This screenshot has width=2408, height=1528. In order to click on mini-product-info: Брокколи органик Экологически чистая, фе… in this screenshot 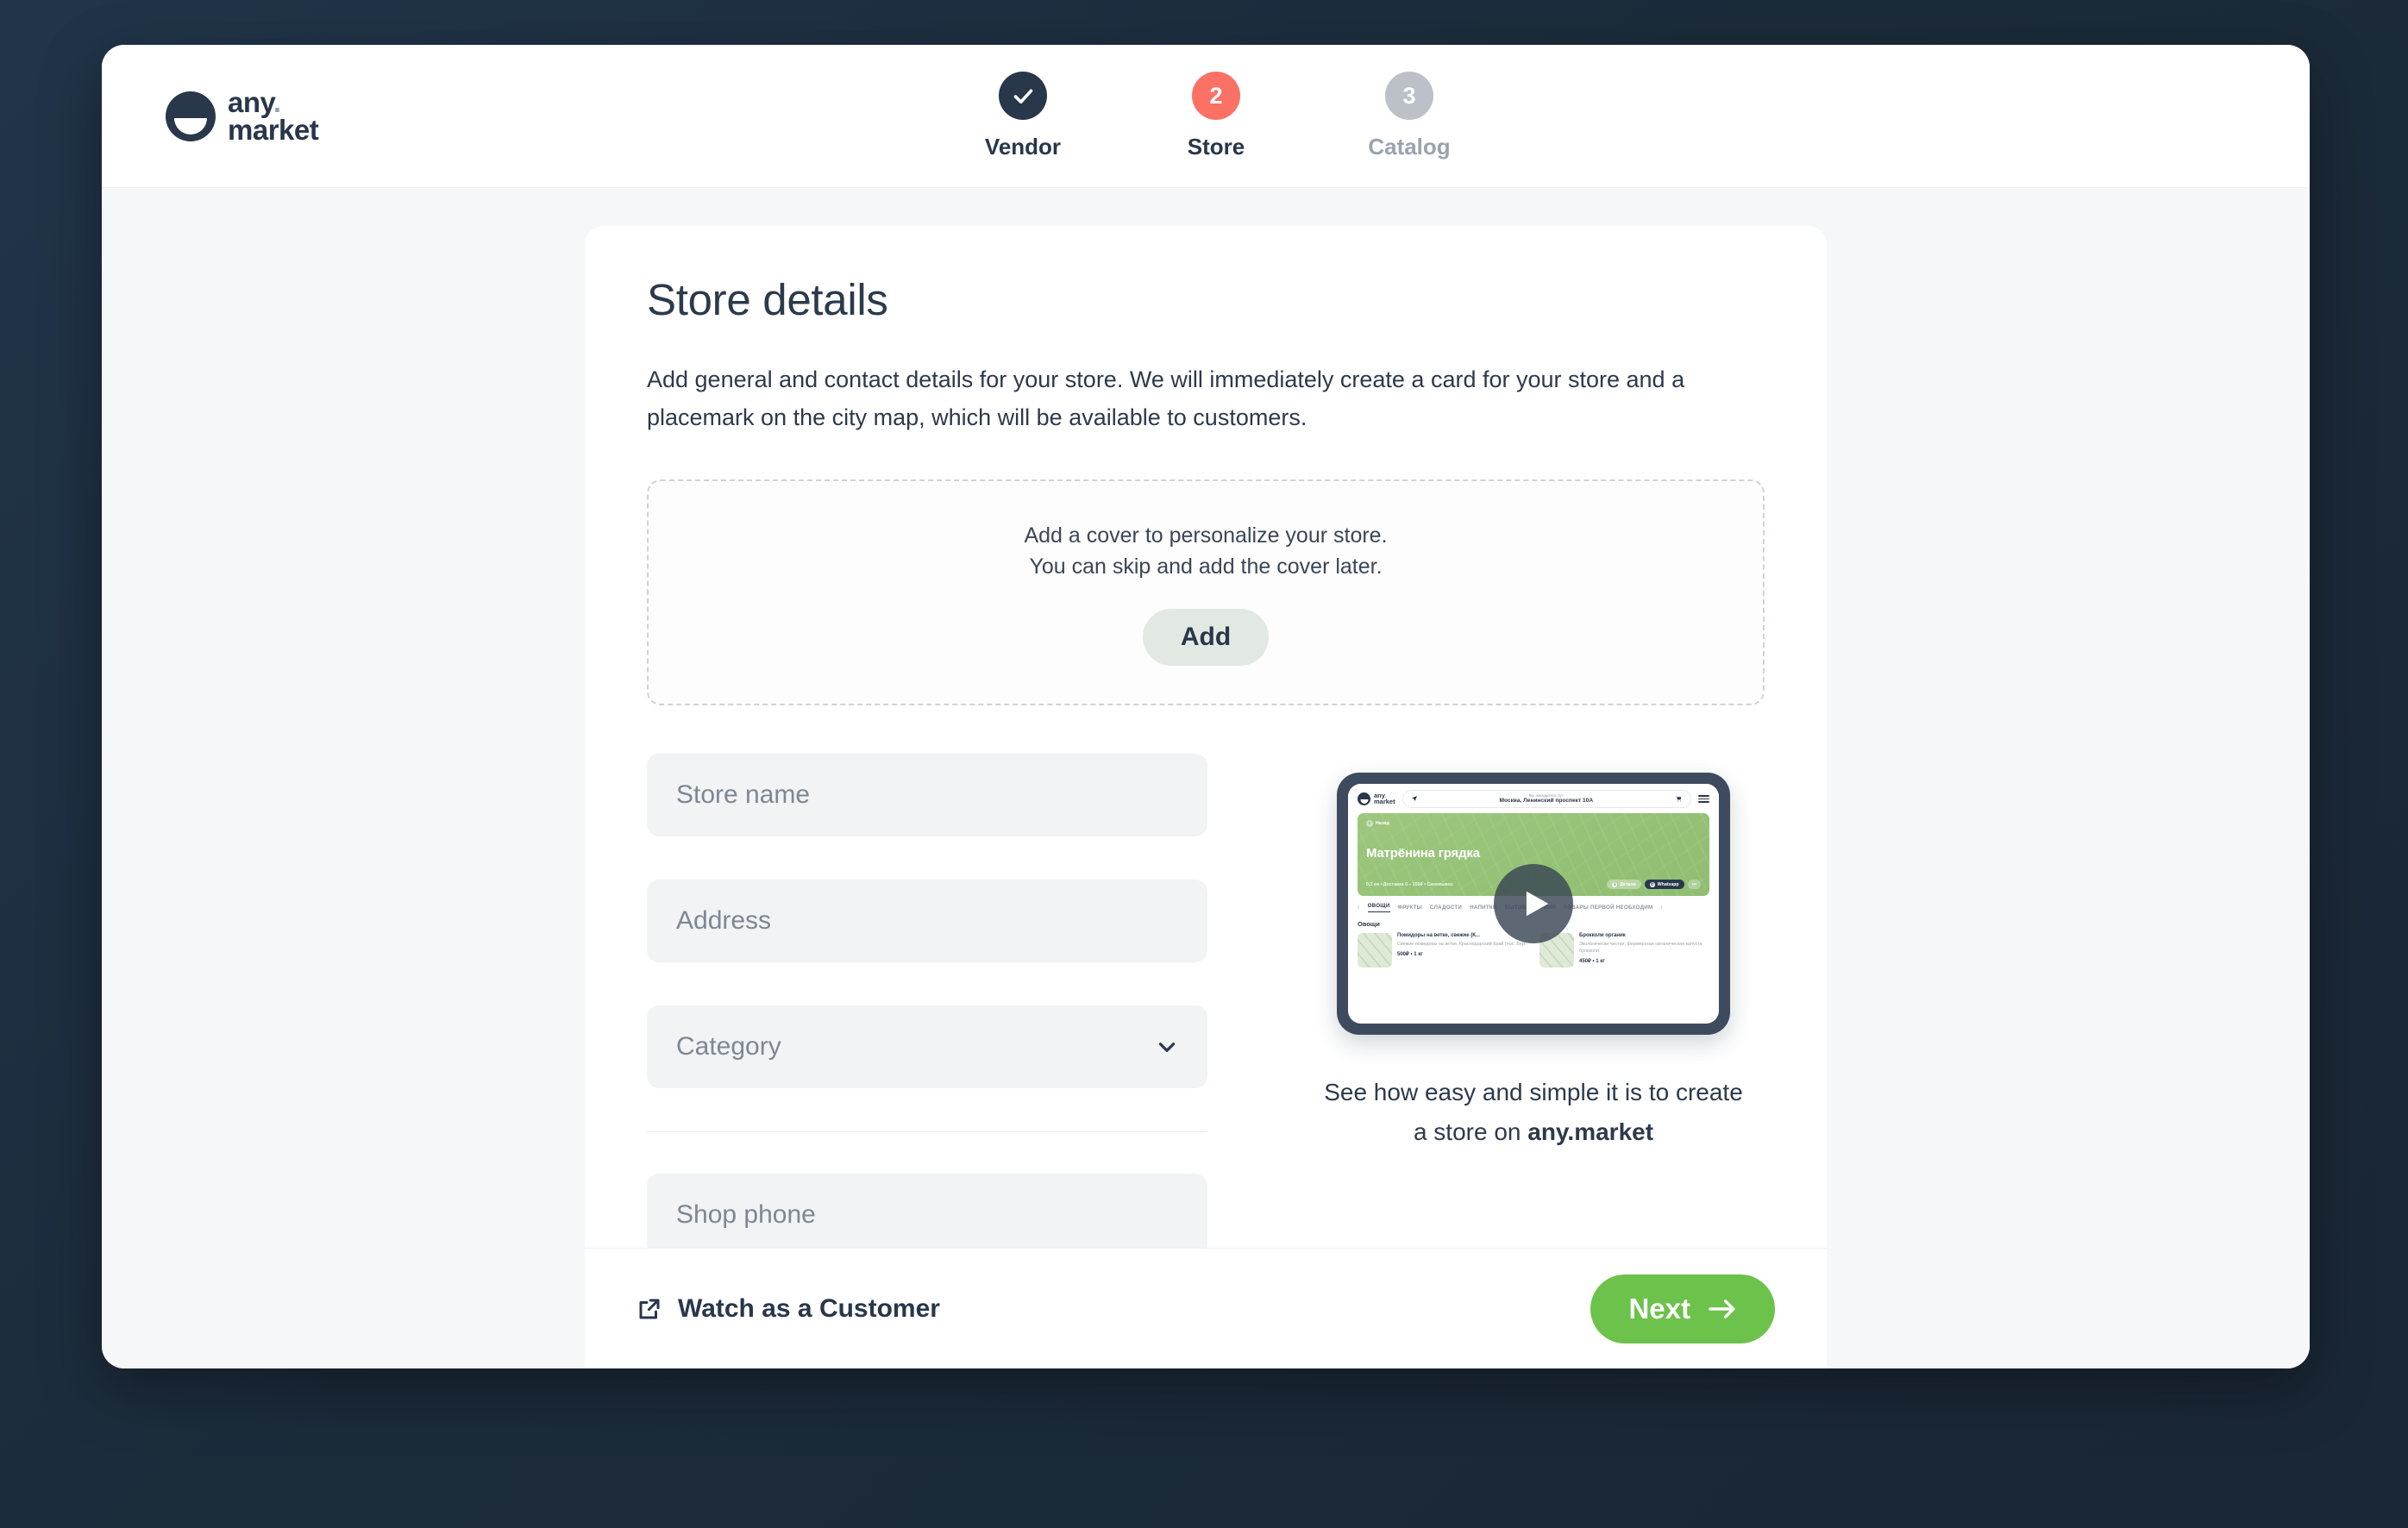, I will do `click(1644, 950)`.